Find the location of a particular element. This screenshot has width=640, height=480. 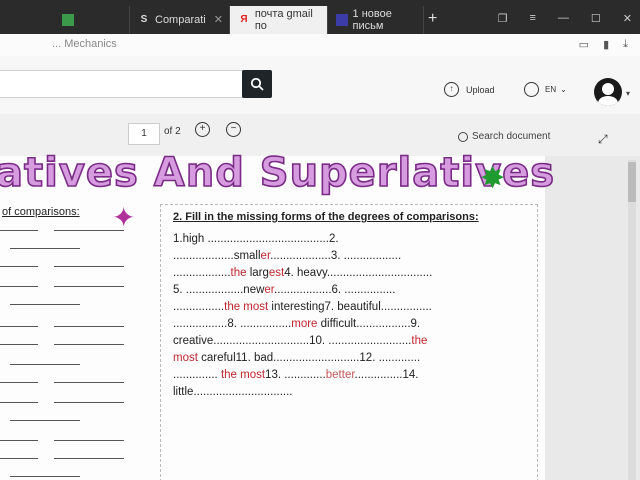

search-document-label: Search document is located at coordinates (511, 136).